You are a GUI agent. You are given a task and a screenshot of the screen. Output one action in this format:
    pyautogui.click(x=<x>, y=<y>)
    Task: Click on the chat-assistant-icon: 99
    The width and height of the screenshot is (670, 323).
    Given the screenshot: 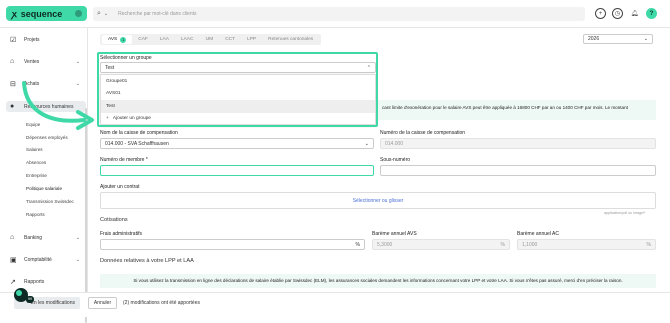 What is the action you would take?
    pyautogui.click(x=23, y=296)
    